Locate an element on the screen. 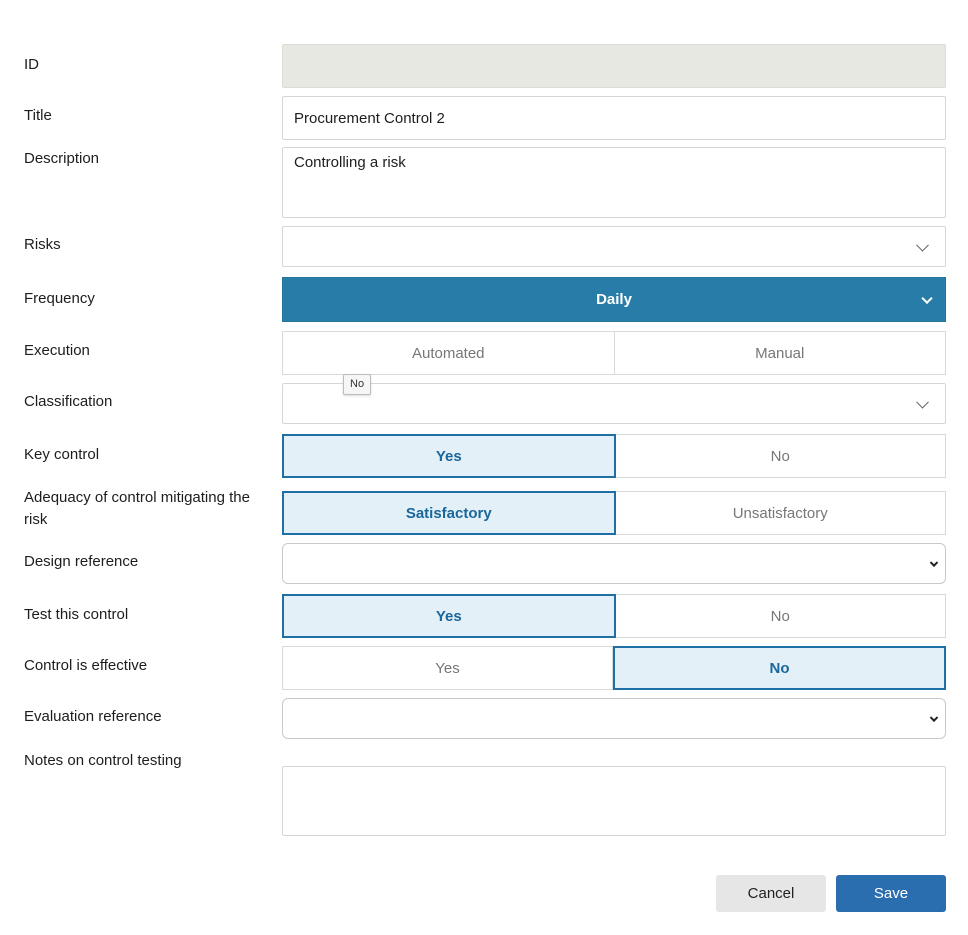 This screenshot has height=935, width=968. execution-label: Execution is located at coordinates (57, 350).